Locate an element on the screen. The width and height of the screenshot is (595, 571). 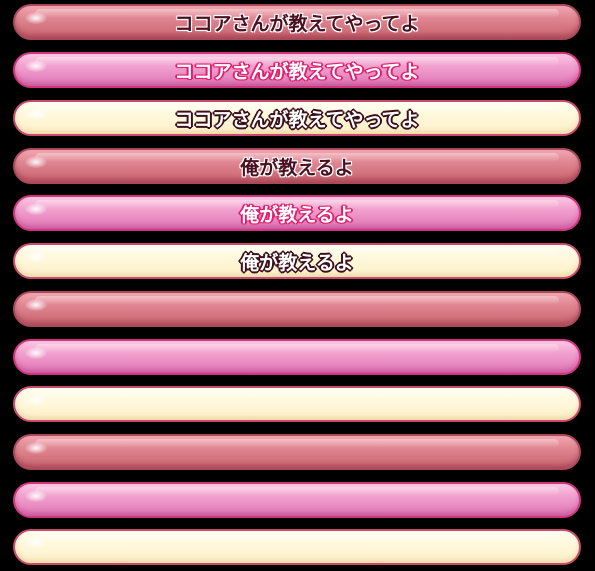
choice-button-1: ココアさんが教えてやってよ is located at coordinates (297, 22).